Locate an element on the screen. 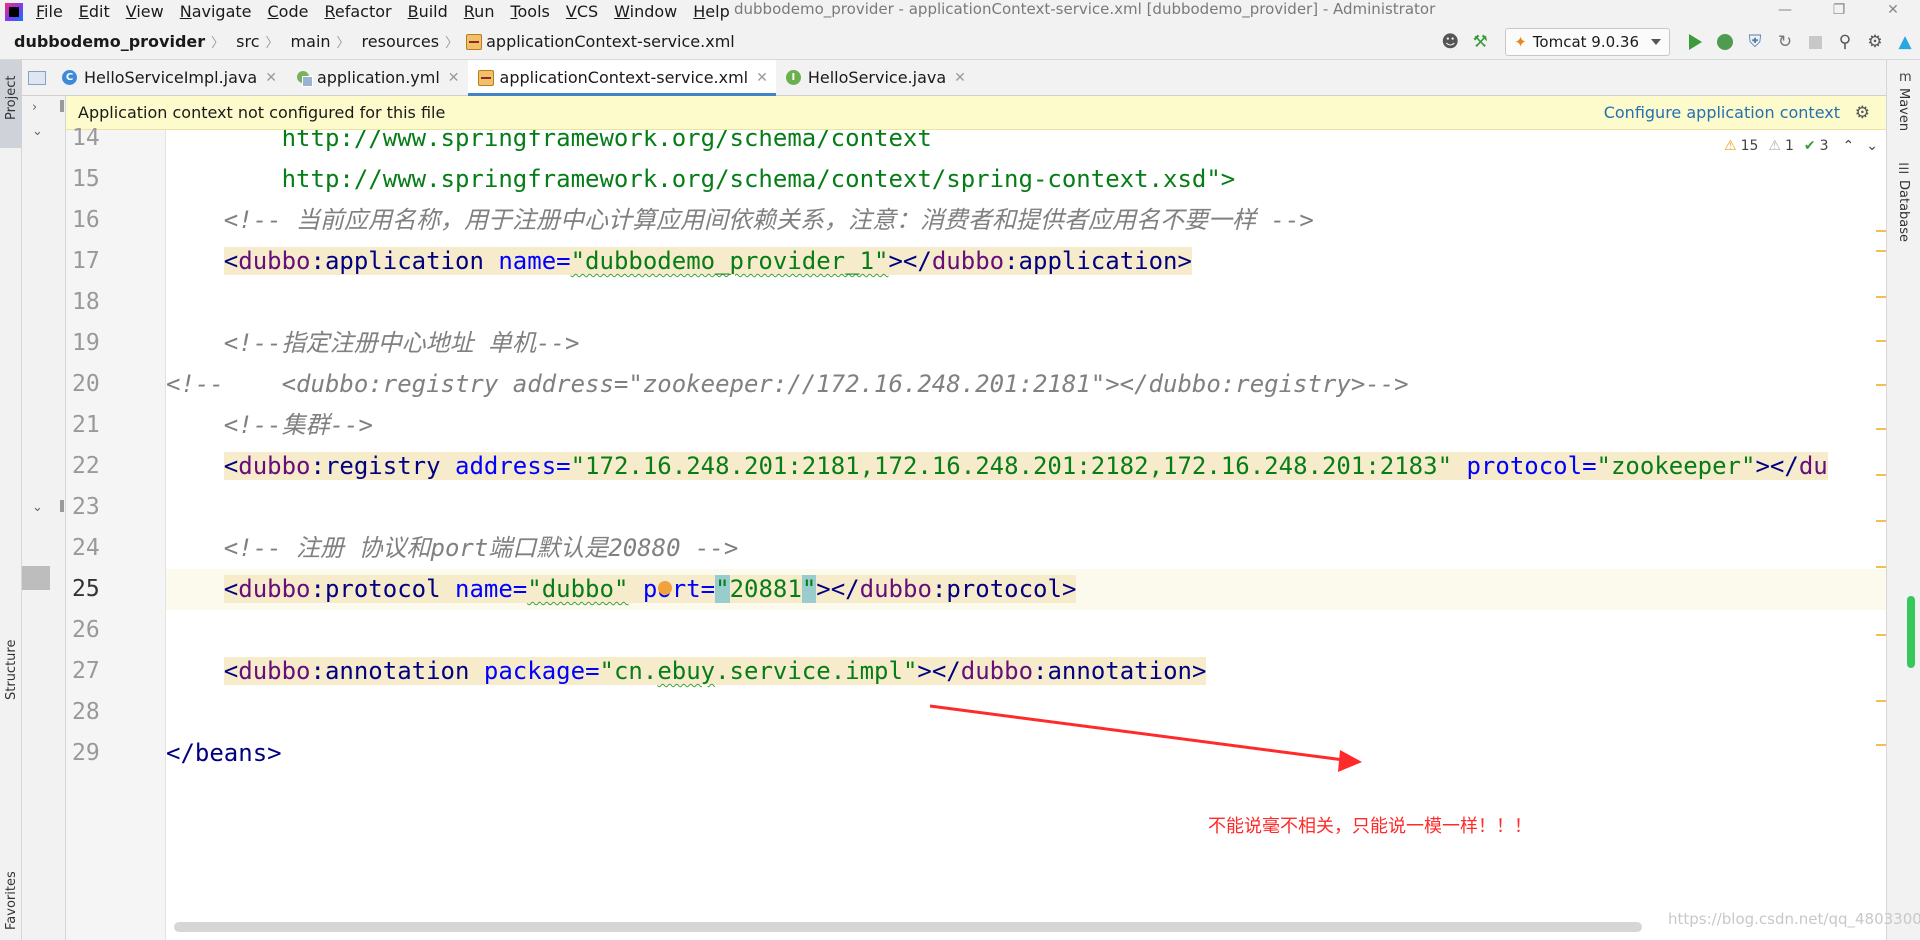 This screenshot has height=940, width=1920. tab-label: applicationContext-service.xml is located at coordinates (624, 77).